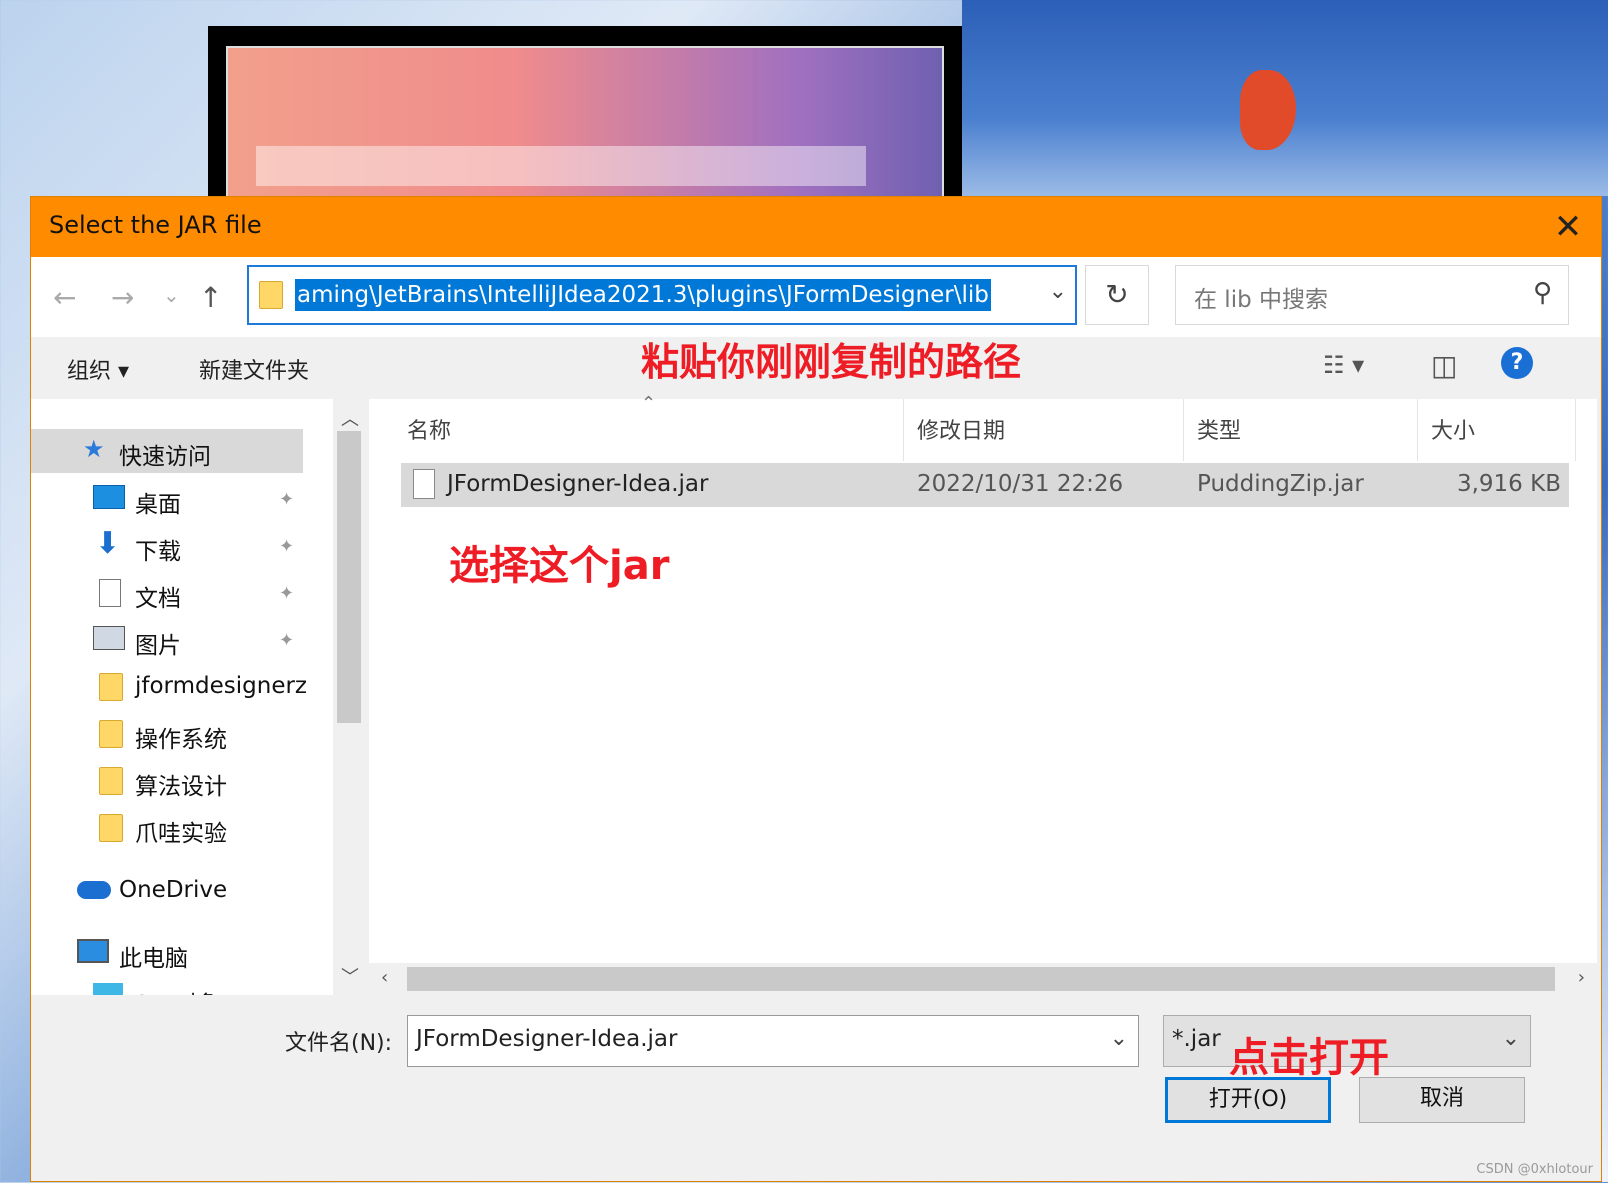 Image resolution: width=1608 pixels, height=1183 pixels. What do you see at coordinates (108, 543) in the screenshot?
I see `download-icon: ⬇` at bounding box center [108, 543].